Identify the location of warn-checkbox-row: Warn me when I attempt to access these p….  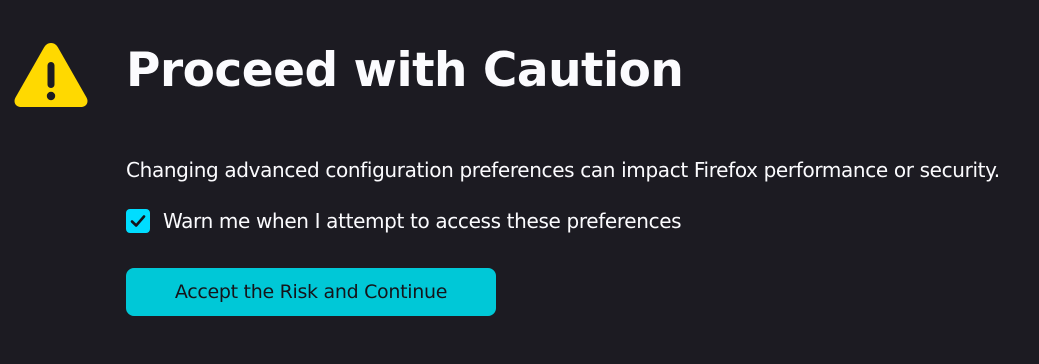
(404, 221).